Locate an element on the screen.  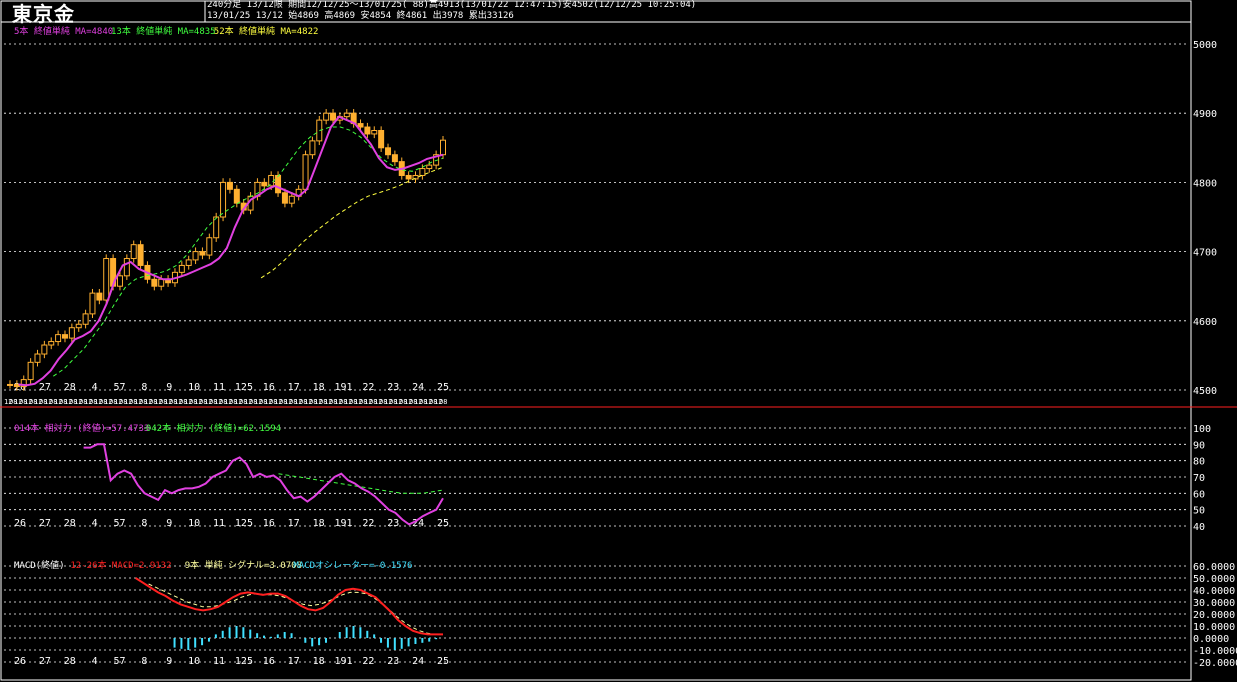
legend-entry: MACD(終値) is located at coordinates (39, 565).